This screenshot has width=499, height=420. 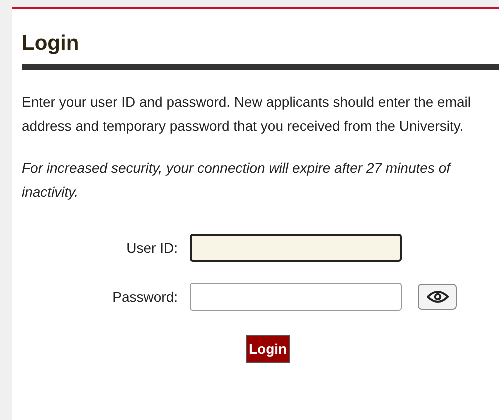 I want to click on login-button: Login, so click(x=268, y=349).